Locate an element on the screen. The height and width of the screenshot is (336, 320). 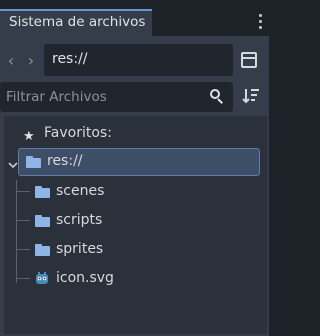
tree-item-scripts: scripts is located at coordinates (135, 220).